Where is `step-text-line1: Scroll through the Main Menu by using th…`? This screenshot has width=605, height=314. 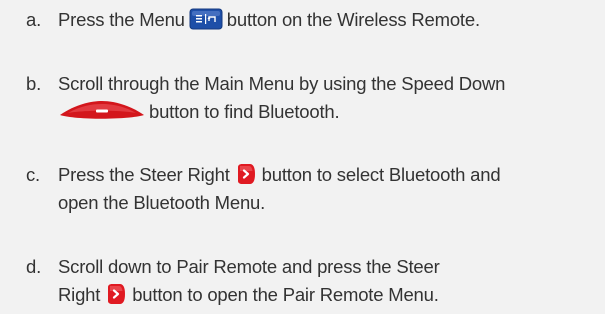 step-text-line1: Scroll through the Main Menu by using th… is located at coordinates (282, 83).